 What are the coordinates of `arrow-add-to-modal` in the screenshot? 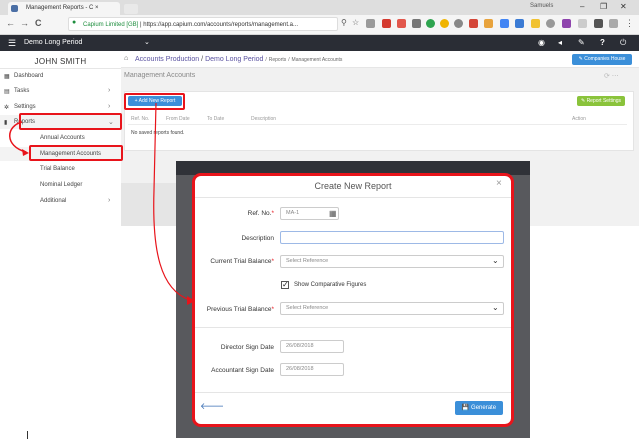 It's located at (172, 201).